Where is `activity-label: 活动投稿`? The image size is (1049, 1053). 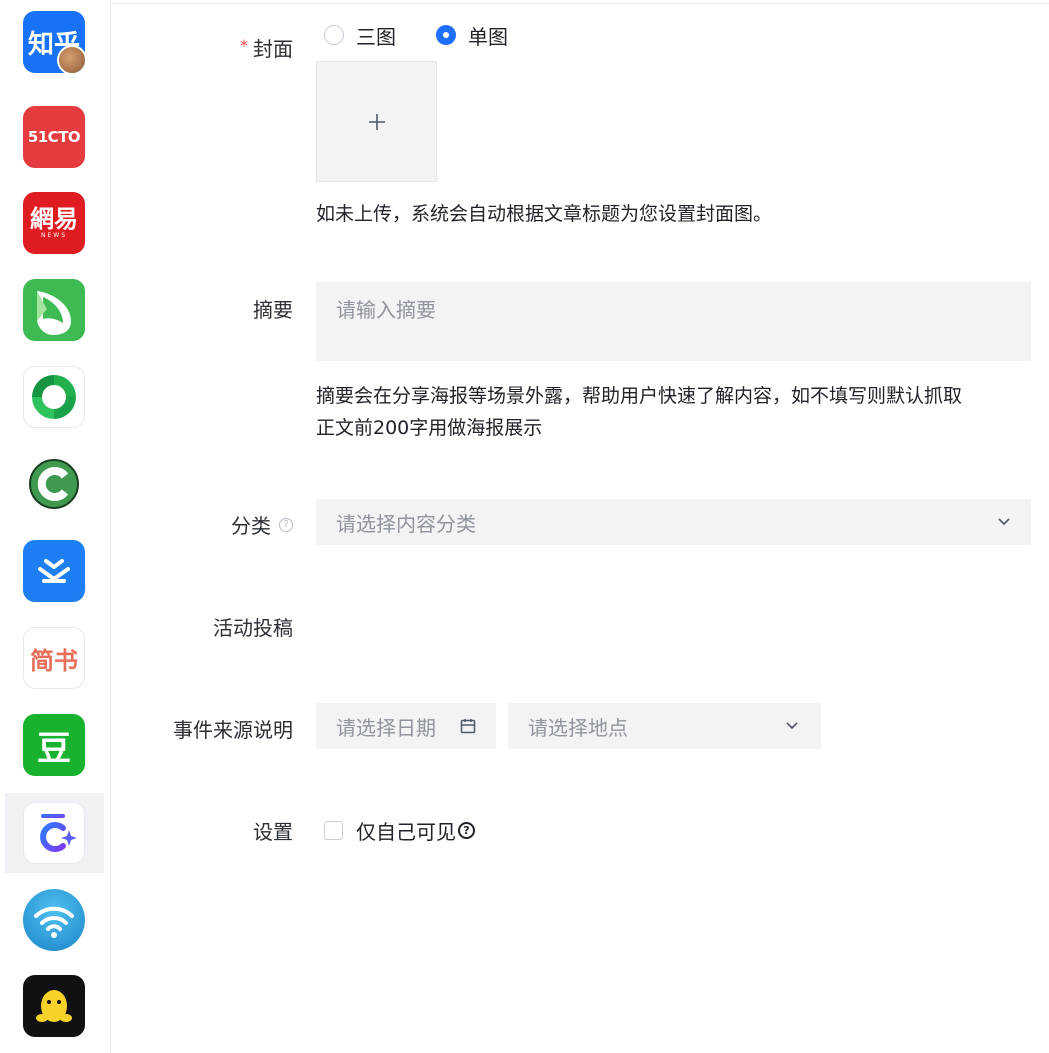 activity-label: 活动投稿 is located at coordinates (253, 626).